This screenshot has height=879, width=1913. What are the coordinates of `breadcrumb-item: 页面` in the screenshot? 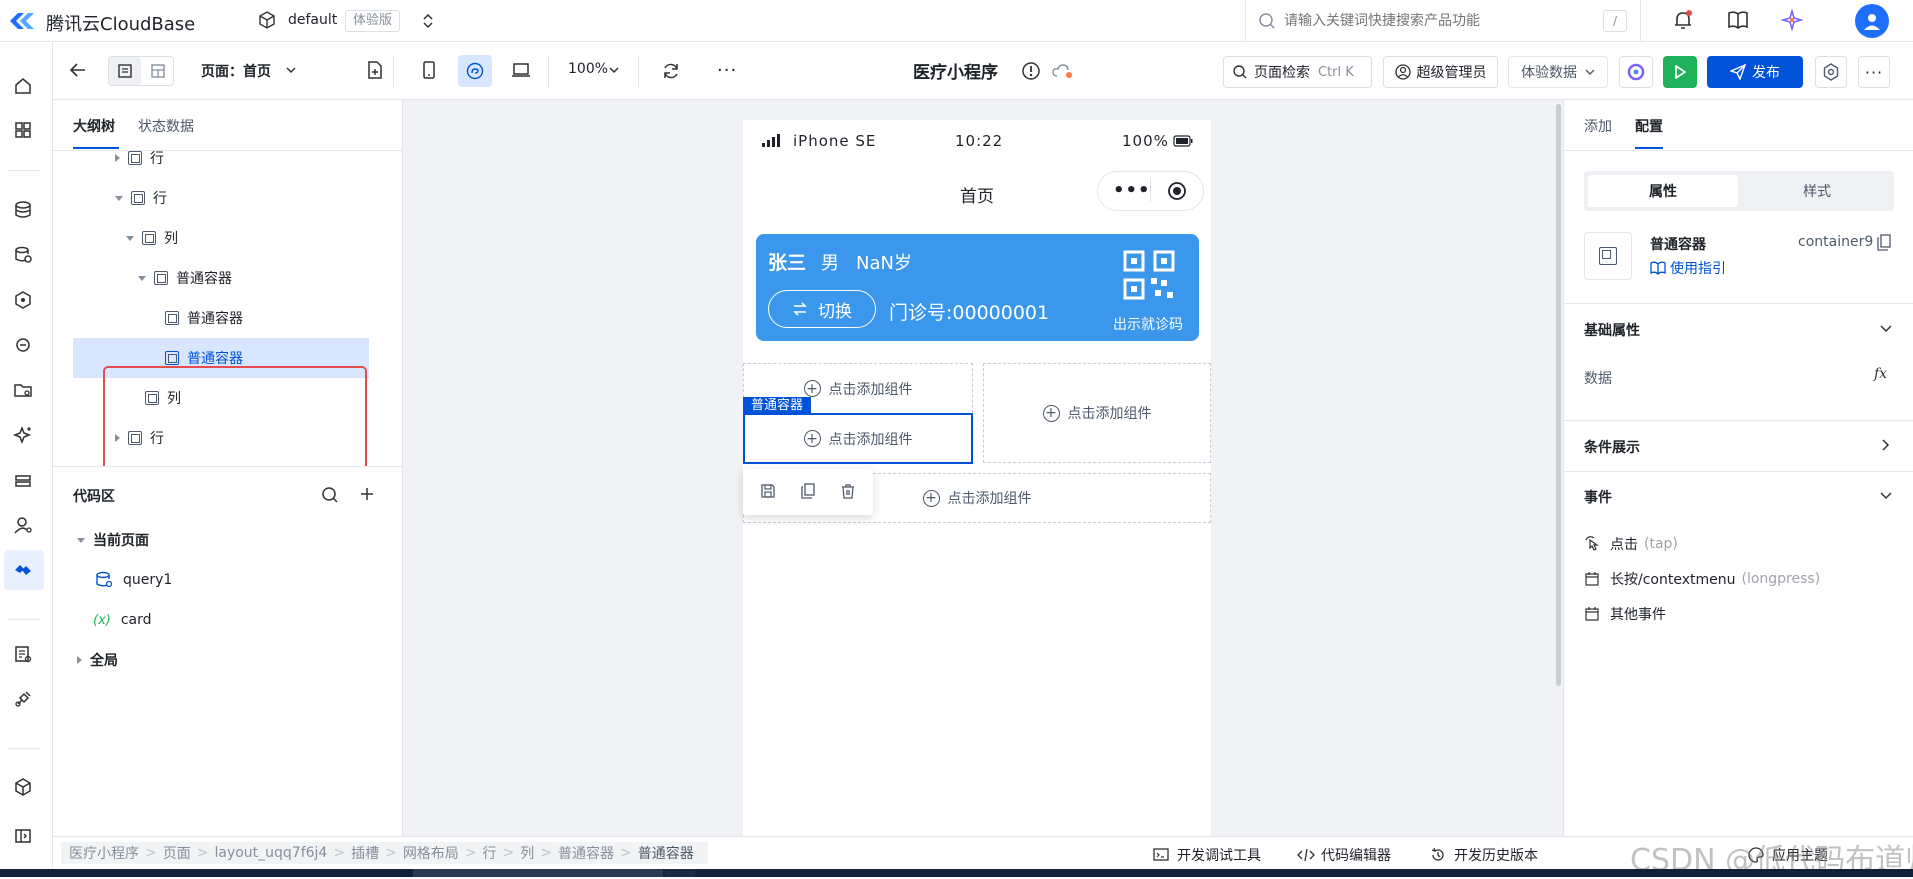 It's located at (177, 853).